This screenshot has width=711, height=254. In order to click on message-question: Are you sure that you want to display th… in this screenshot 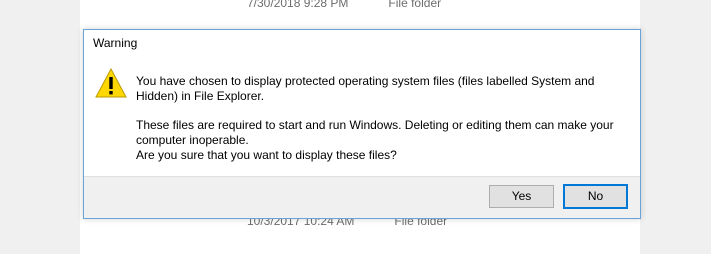, I will do `click(266, 155)`.